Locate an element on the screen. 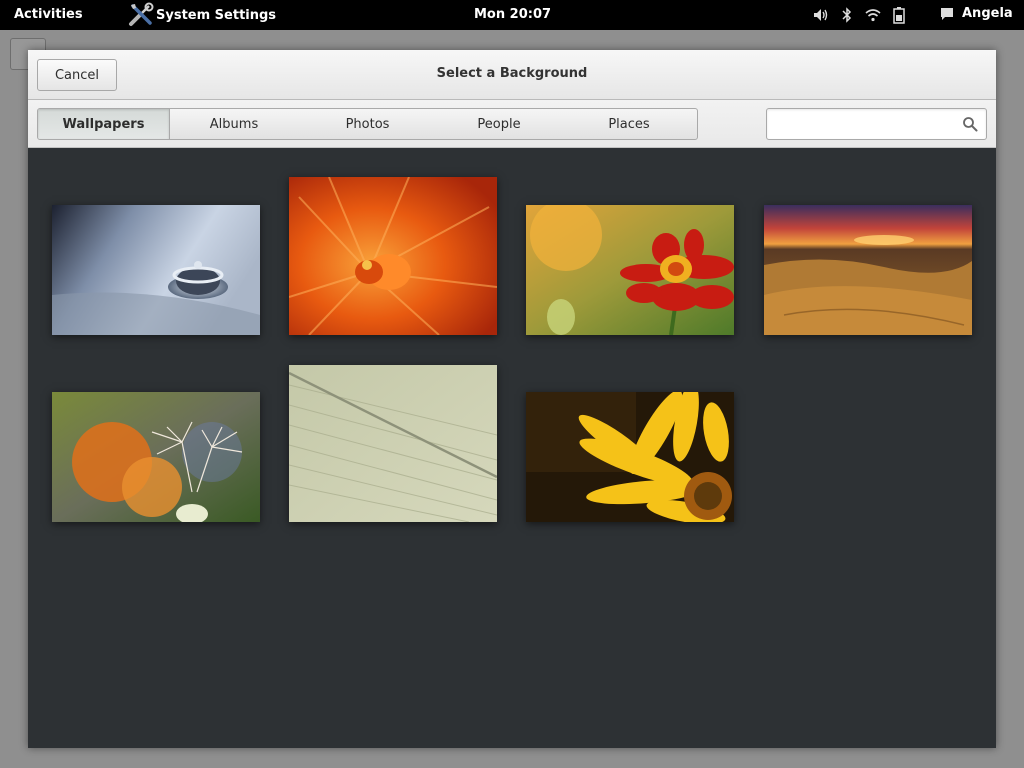  dialog-header: Cancel Select a Background is located at coordinates (512, 75).